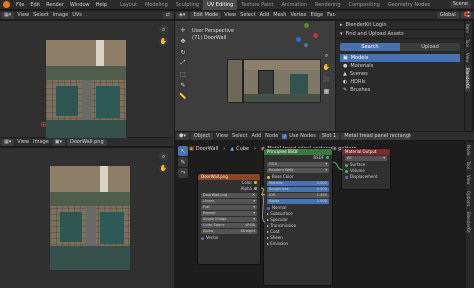  I want to click on node-side-tabs: Node Tool View Options BlenderKit, so click(469, 215).